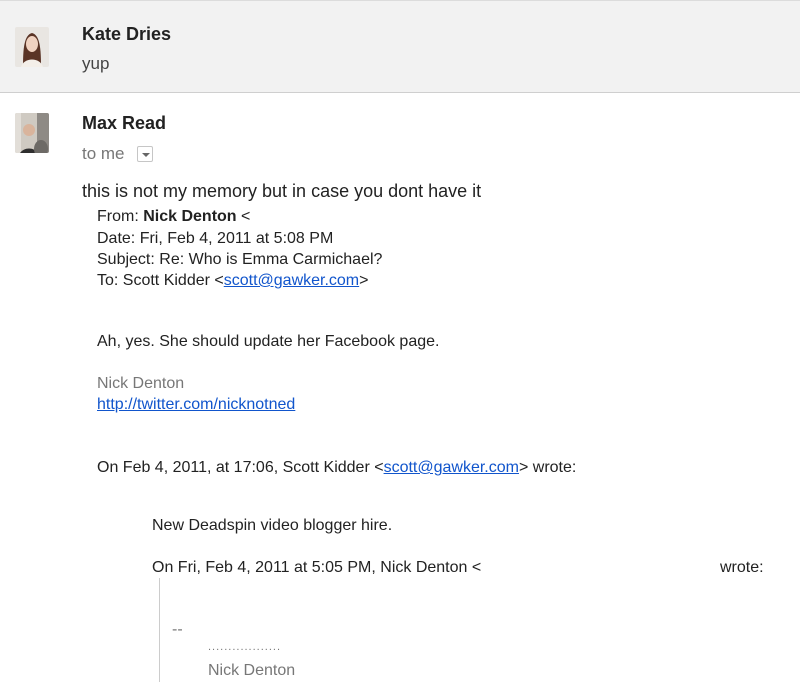 This screenshot has height=682, width=800. I want to click on forwarded-from: From: Nick Denton <, so click(173, 217).